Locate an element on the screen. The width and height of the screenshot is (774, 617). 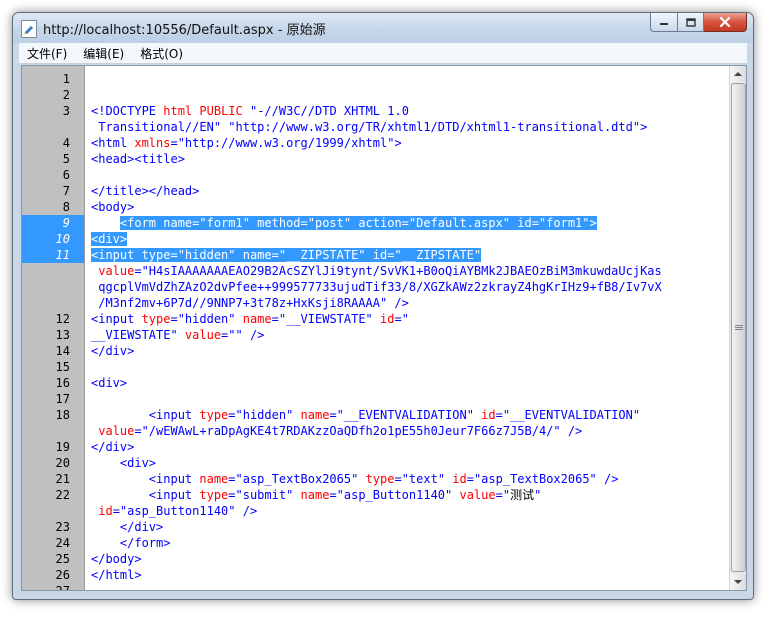
scroll-up-button is located at coordinates (738, 74).